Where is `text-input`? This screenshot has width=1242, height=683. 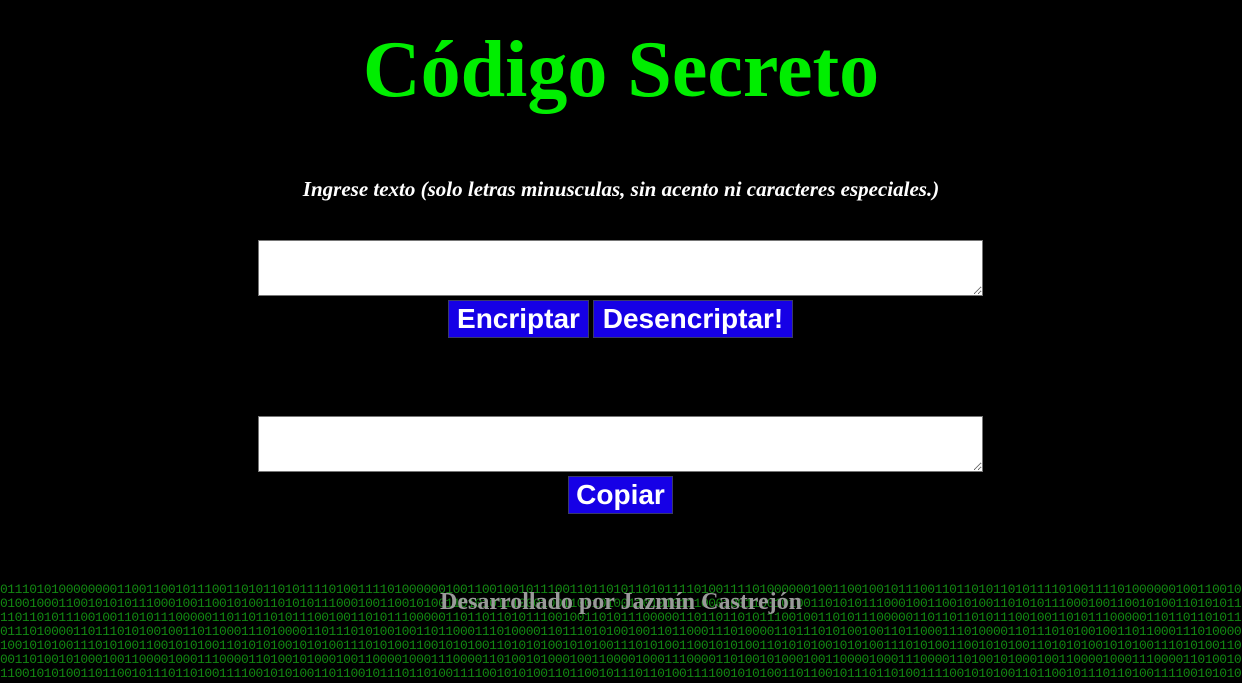 text-input is located at coordinates (620, 268).